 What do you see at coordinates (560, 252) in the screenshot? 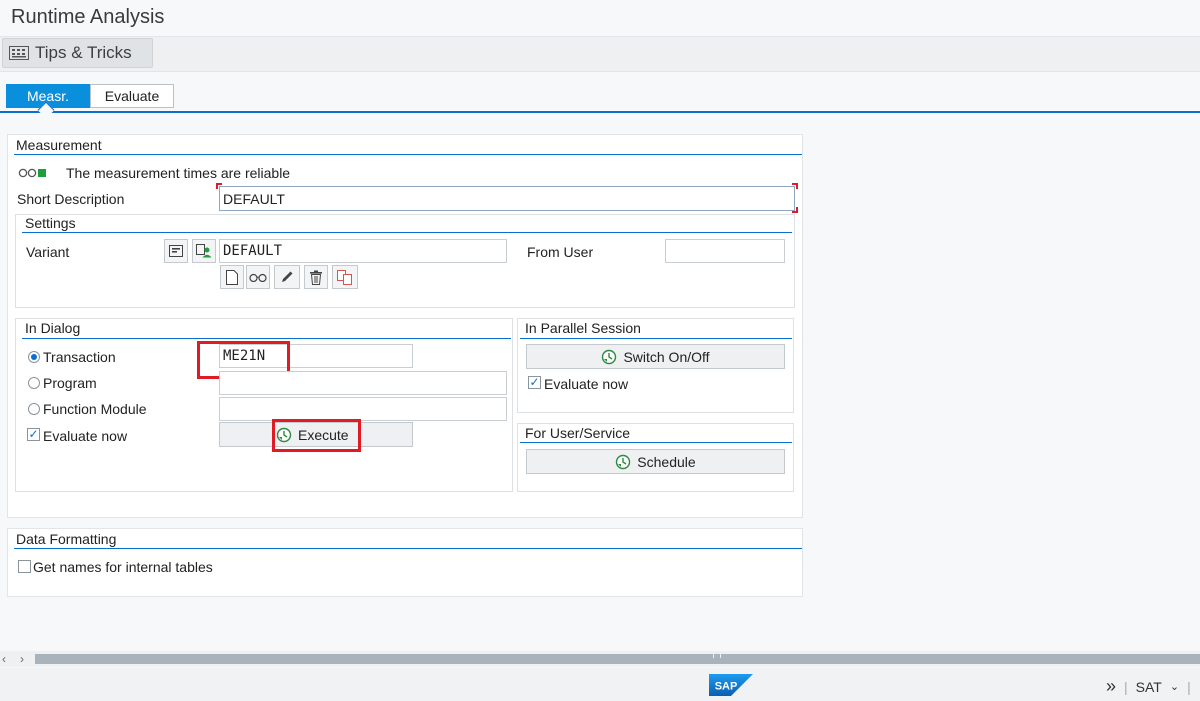
I see `from-user-label: From User` at bounding box center [560, 252].